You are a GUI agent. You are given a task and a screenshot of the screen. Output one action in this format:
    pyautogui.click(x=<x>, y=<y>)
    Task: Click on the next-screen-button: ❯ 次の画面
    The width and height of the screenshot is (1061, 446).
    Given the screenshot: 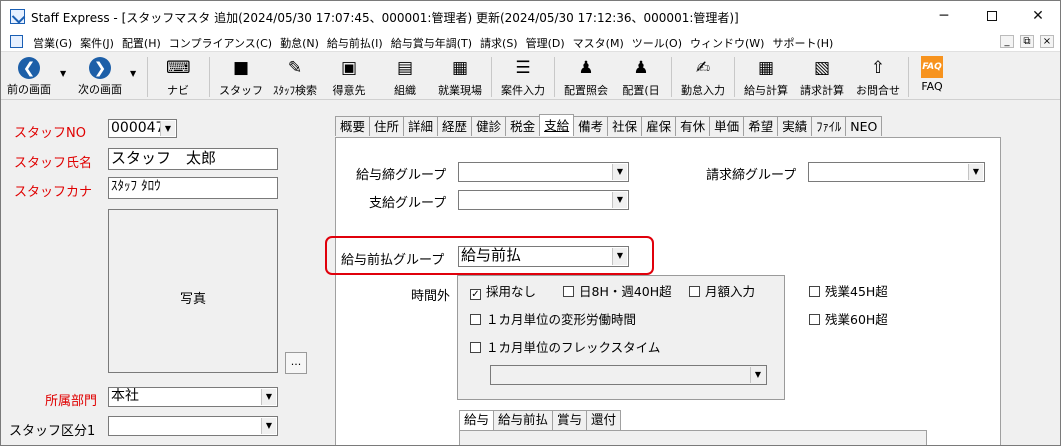 What is the action you would take?
    pyautogui.click(x=100, y=76)
    